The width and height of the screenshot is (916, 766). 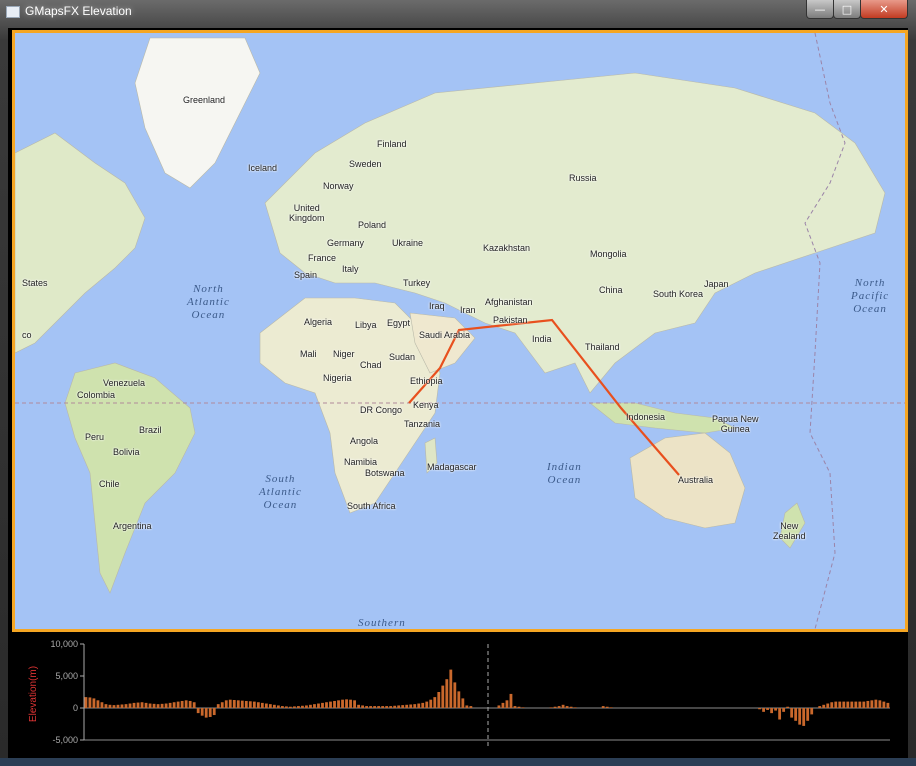 What do you see at coordinates (602, 347) in the screenshot?
I see `country-label: Thailand` at bounding box center [602, 347].